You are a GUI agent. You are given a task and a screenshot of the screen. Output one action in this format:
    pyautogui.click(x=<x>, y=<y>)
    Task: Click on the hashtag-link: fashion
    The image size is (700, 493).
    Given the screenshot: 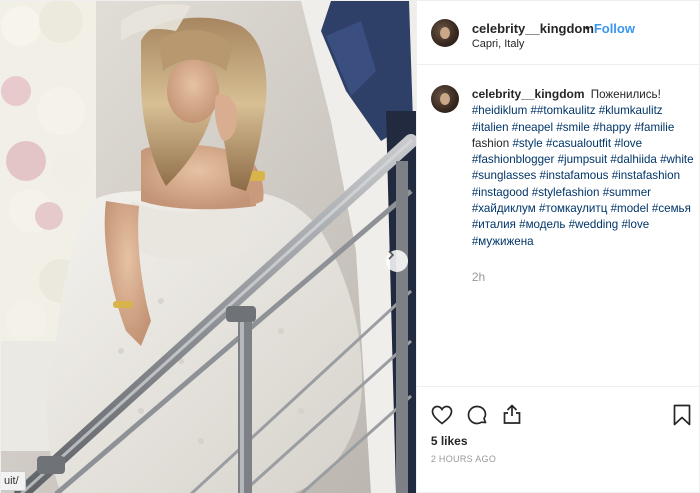 What is the action you would take?
    pyautogui.click(x=490, y=143)
    